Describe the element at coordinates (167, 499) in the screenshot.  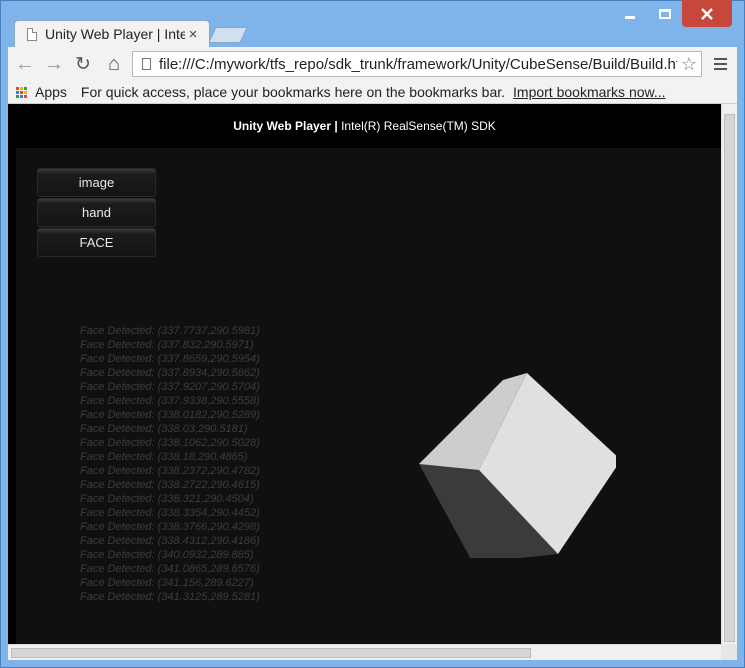
I see `log-line: Face Detected: (338.321,290.4504)` at that location.